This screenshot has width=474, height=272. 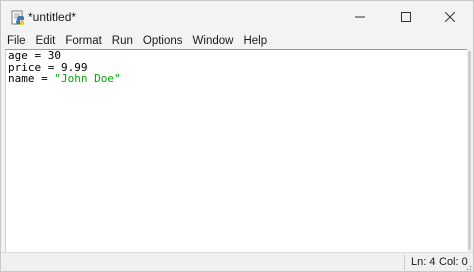 I want to click on menu-file: File, so click(x=16, y=41).